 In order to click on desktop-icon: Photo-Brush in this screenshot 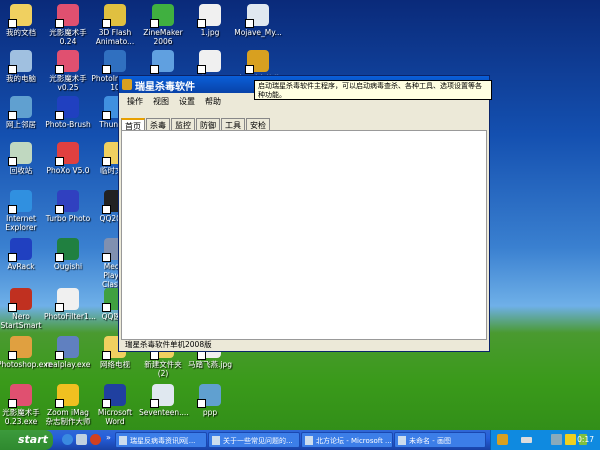, I will do `click(68, 112)`.